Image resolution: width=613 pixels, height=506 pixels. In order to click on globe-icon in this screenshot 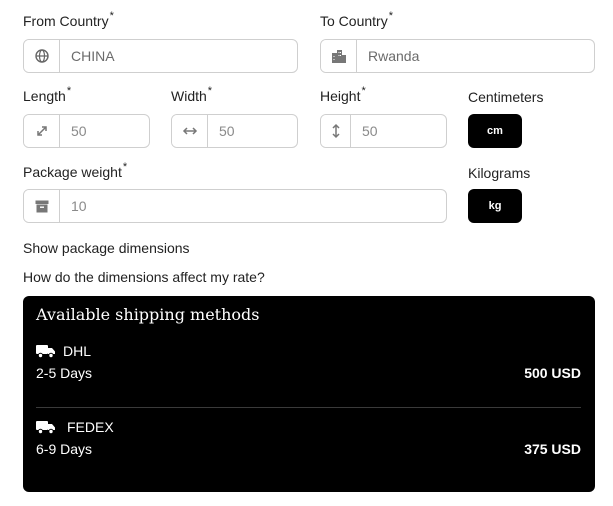, I will do `click(42, 56)`.